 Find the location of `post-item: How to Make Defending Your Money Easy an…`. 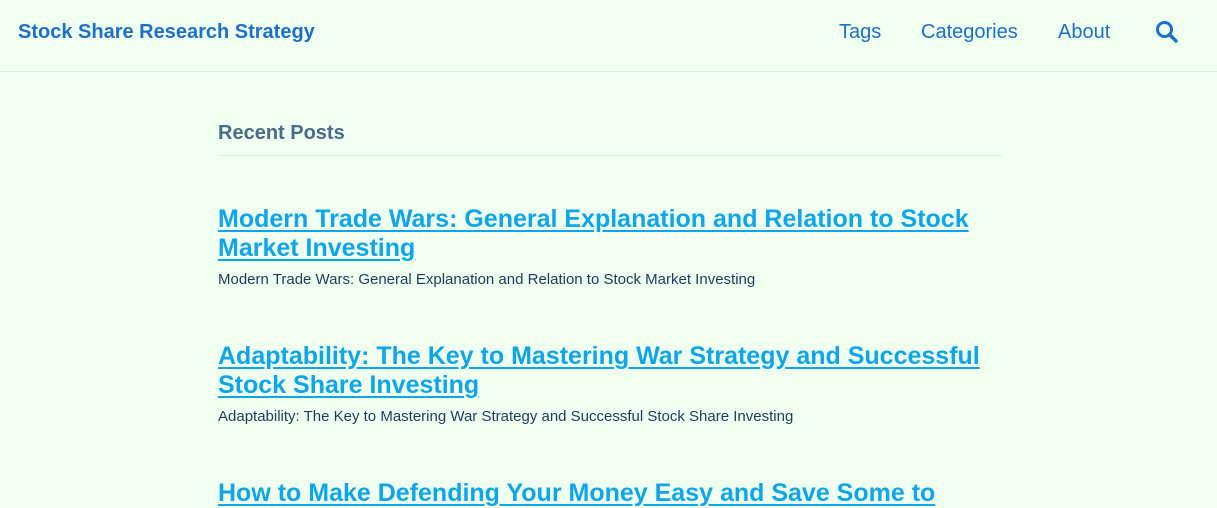

post-item: How to Make Defending Your Money Easy an… is located at coordinates (610, 493).